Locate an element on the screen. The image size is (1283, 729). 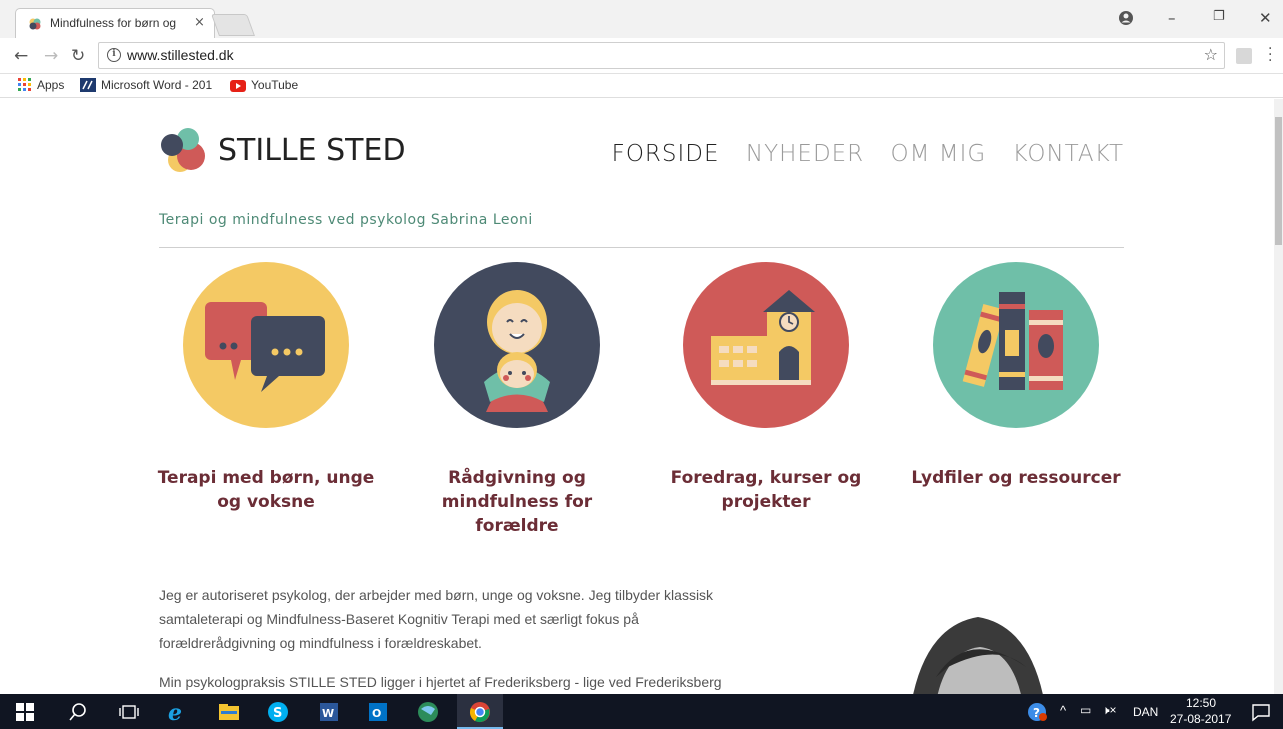
site-logo: STILLE STED is located at coordinates (288, 151).